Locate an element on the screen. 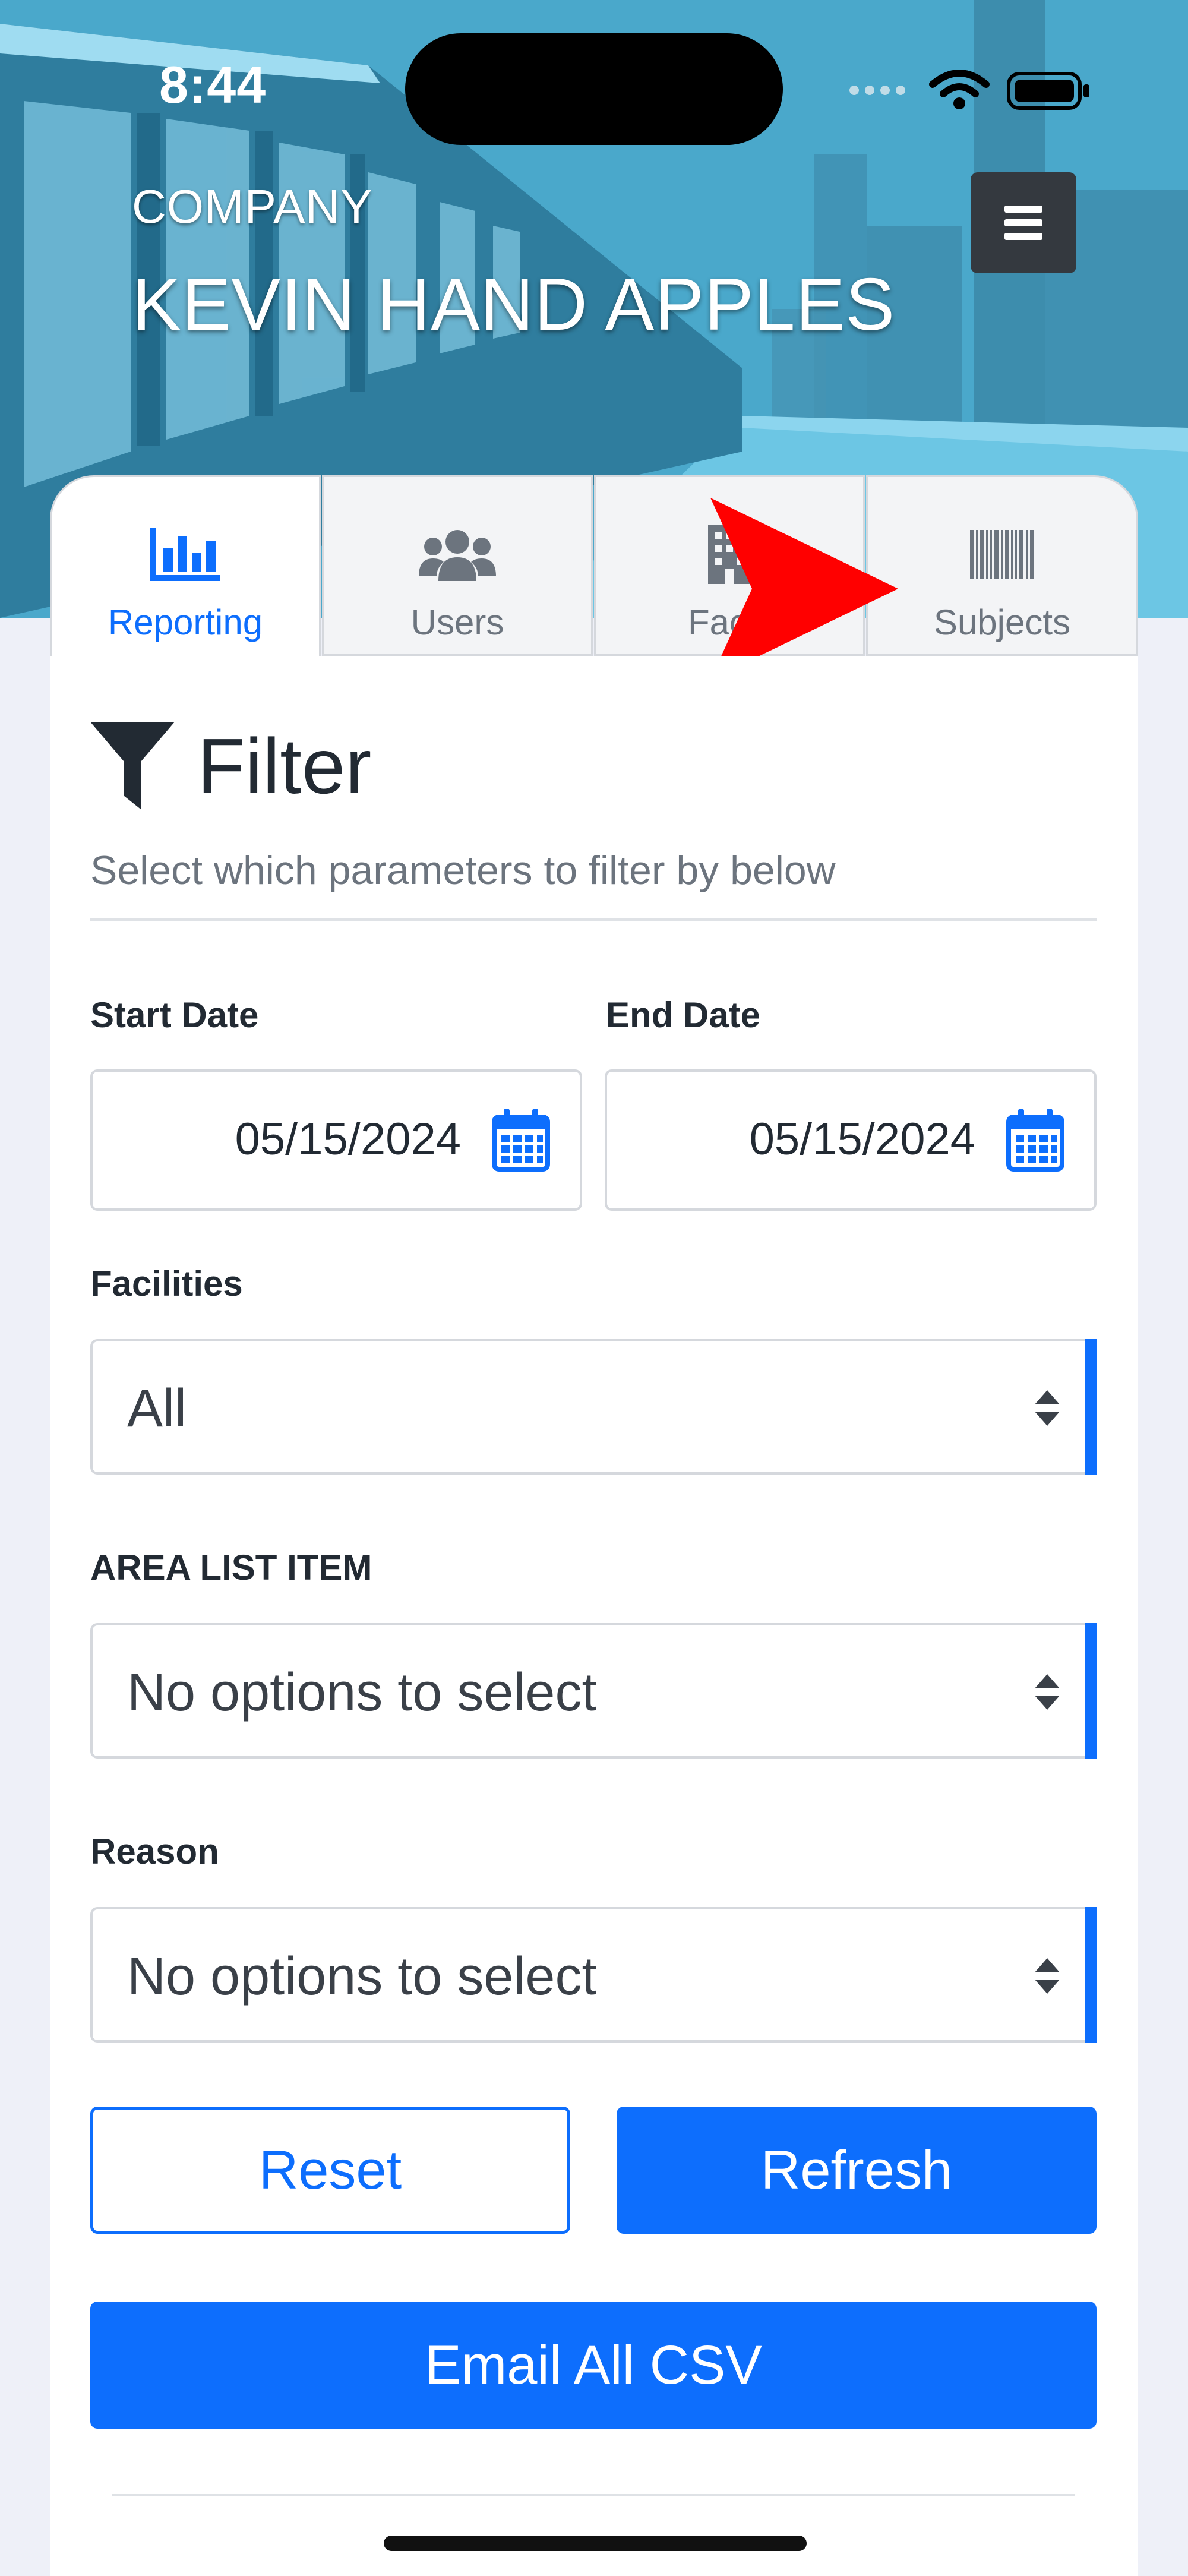  start-date-value: 05/15/2024 is located at coordinates (348, 1139).